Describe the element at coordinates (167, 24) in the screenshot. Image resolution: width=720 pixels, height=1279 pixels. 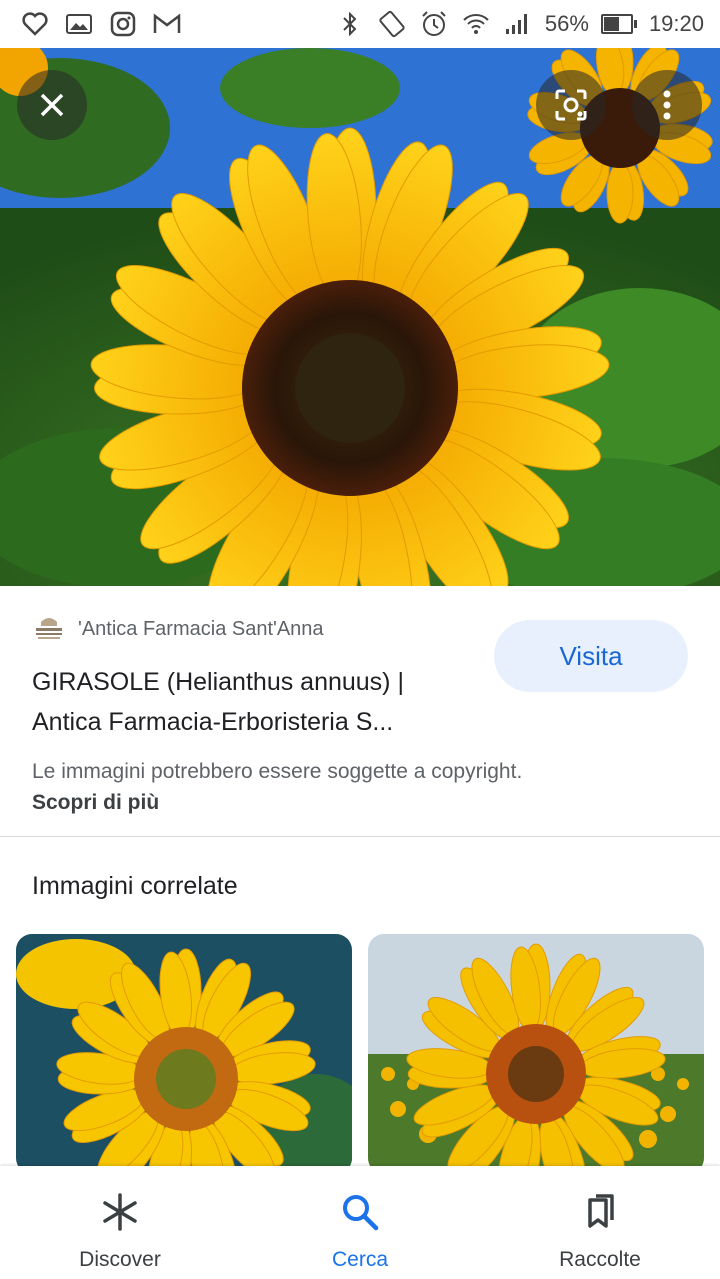
I see `gmail-icon` at that location.